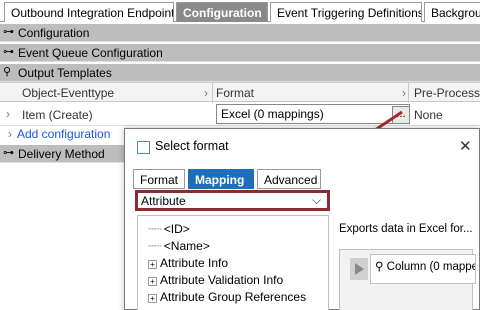  I want to click on tree-node: + Attribute Validation Info, so click(215, 280).